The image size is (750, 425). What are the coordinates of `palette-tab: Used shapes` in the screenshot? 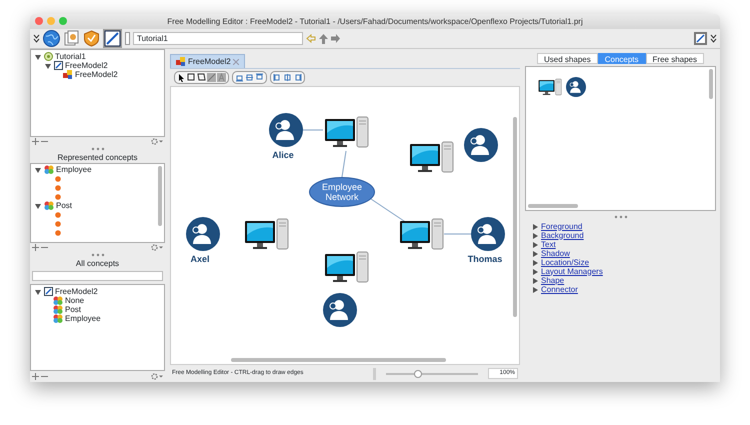 It's located at (567, 58).